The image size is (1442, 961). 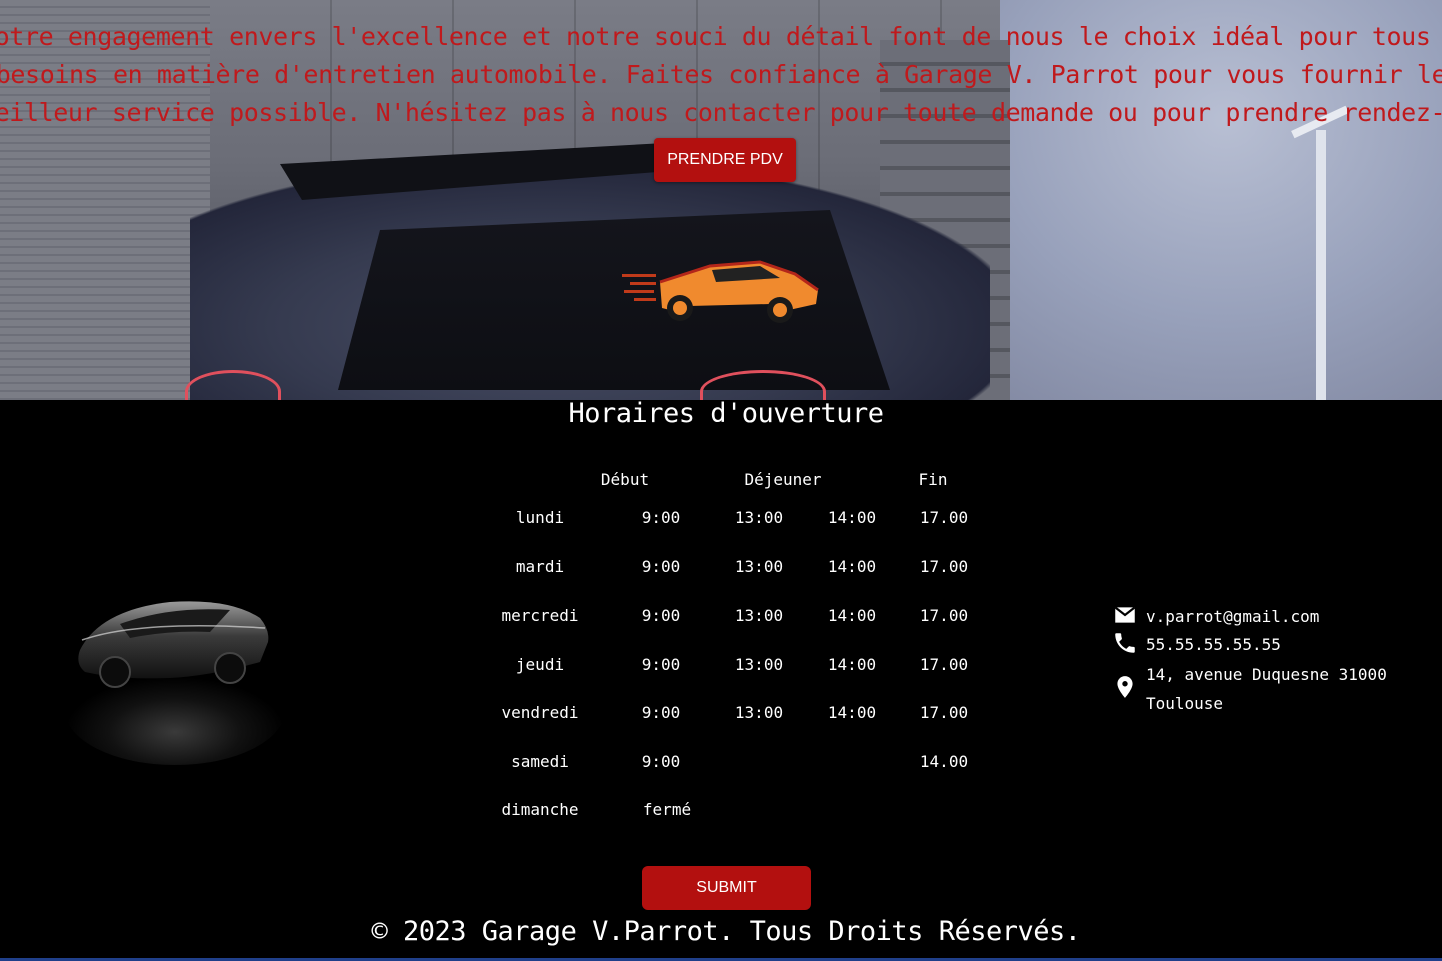 I want to click on contact-phone-row: 55.55.55.55.55, so click(x=1196, y=644).